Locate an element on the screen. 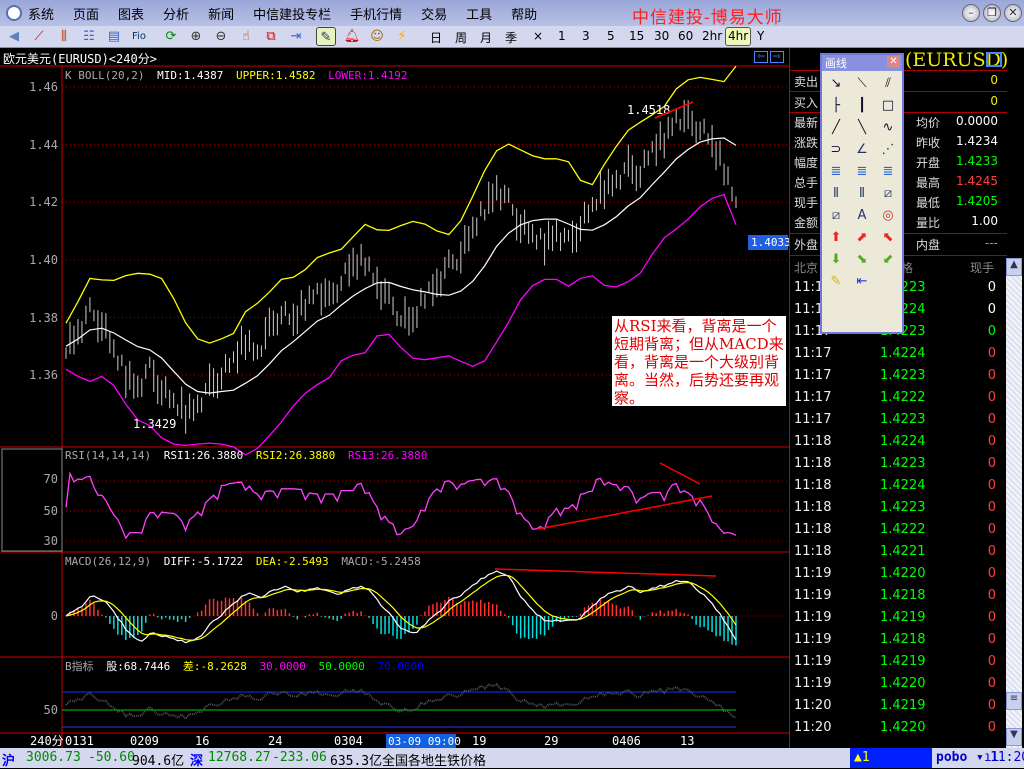  menu-column: 中信建投专栏 is located at coordinates (292, 13).